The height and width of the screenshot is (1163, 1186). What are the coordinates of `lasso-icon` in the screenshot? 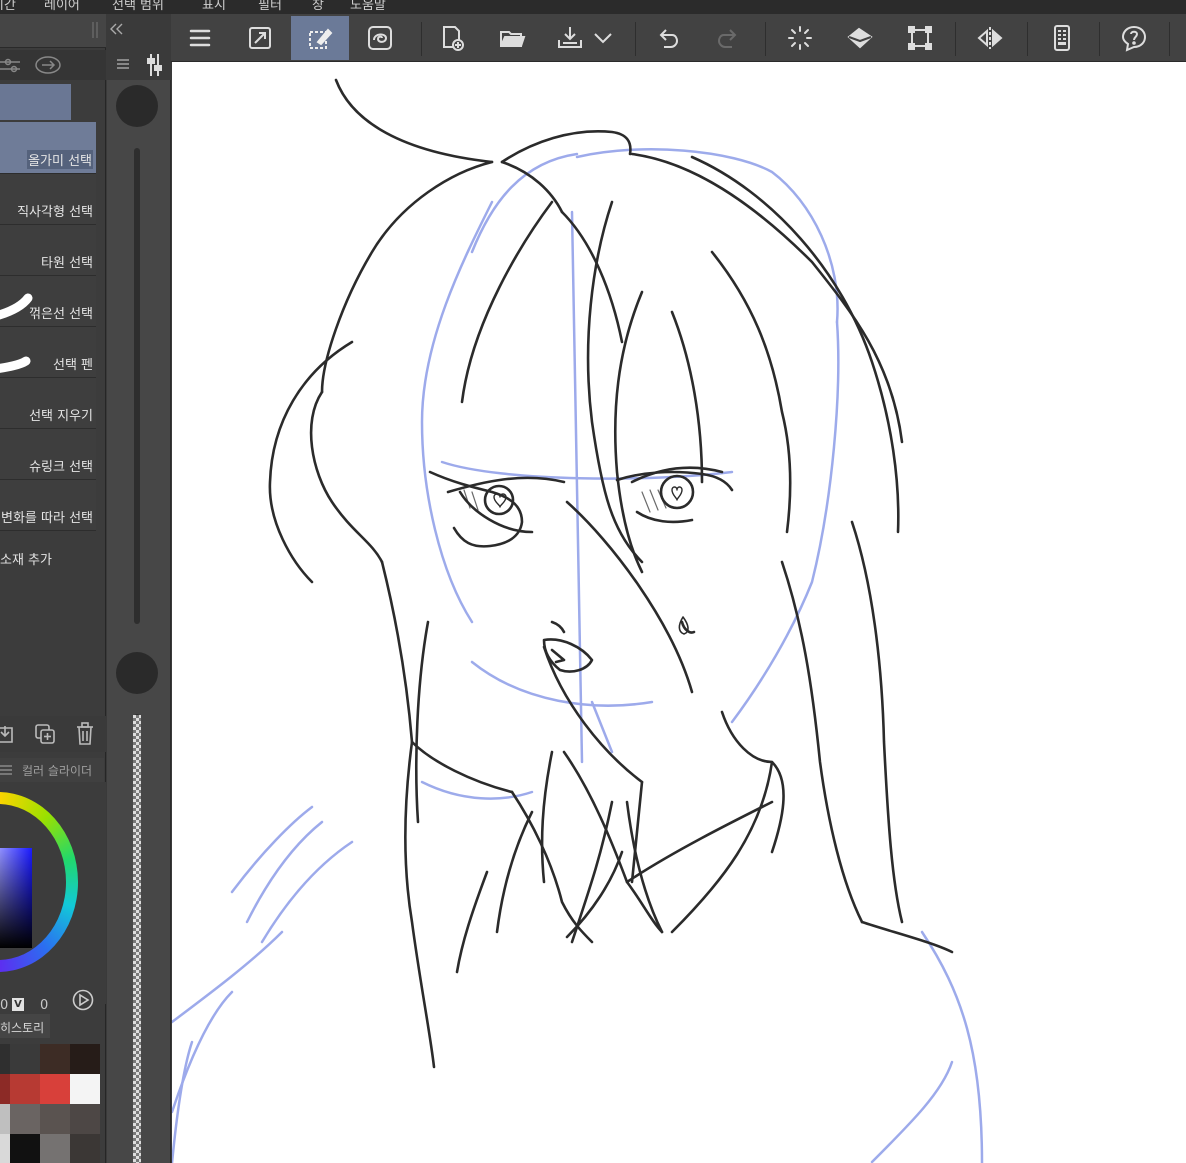 It's located at (380, 38).